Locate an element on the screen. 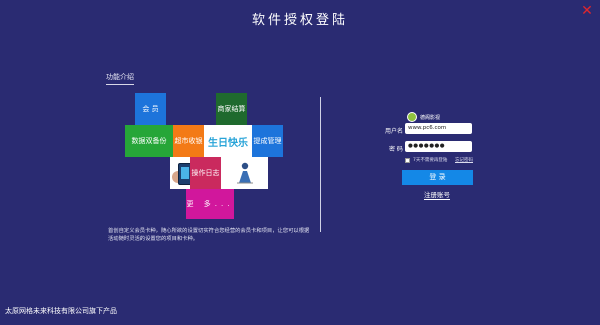  tile-log: 操作日志 is located at coordinates (205, 173).